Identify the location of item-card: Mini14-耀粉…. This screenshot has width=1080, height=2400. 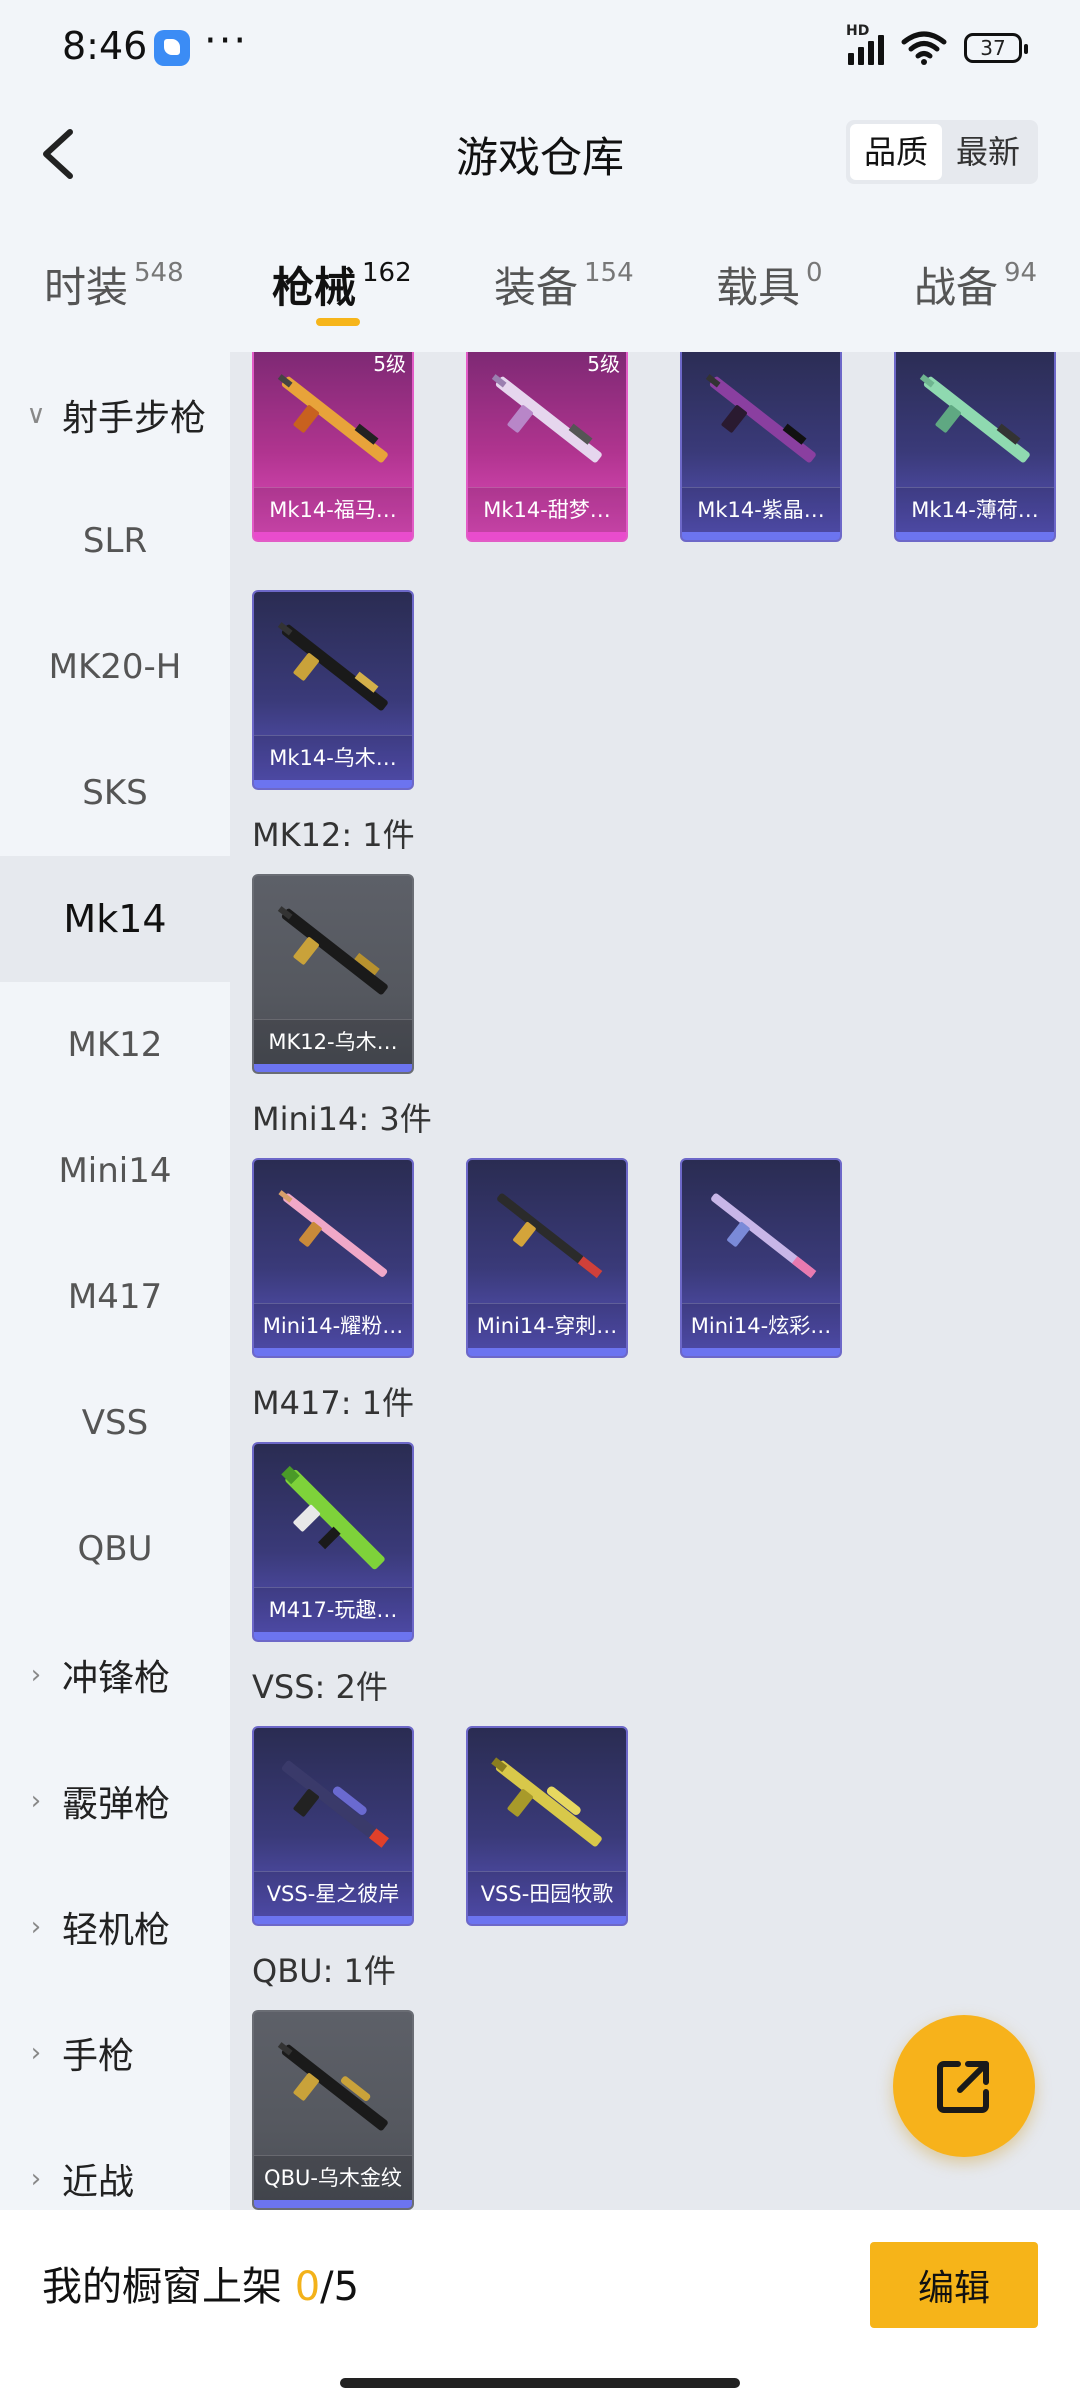
(333, 1258).